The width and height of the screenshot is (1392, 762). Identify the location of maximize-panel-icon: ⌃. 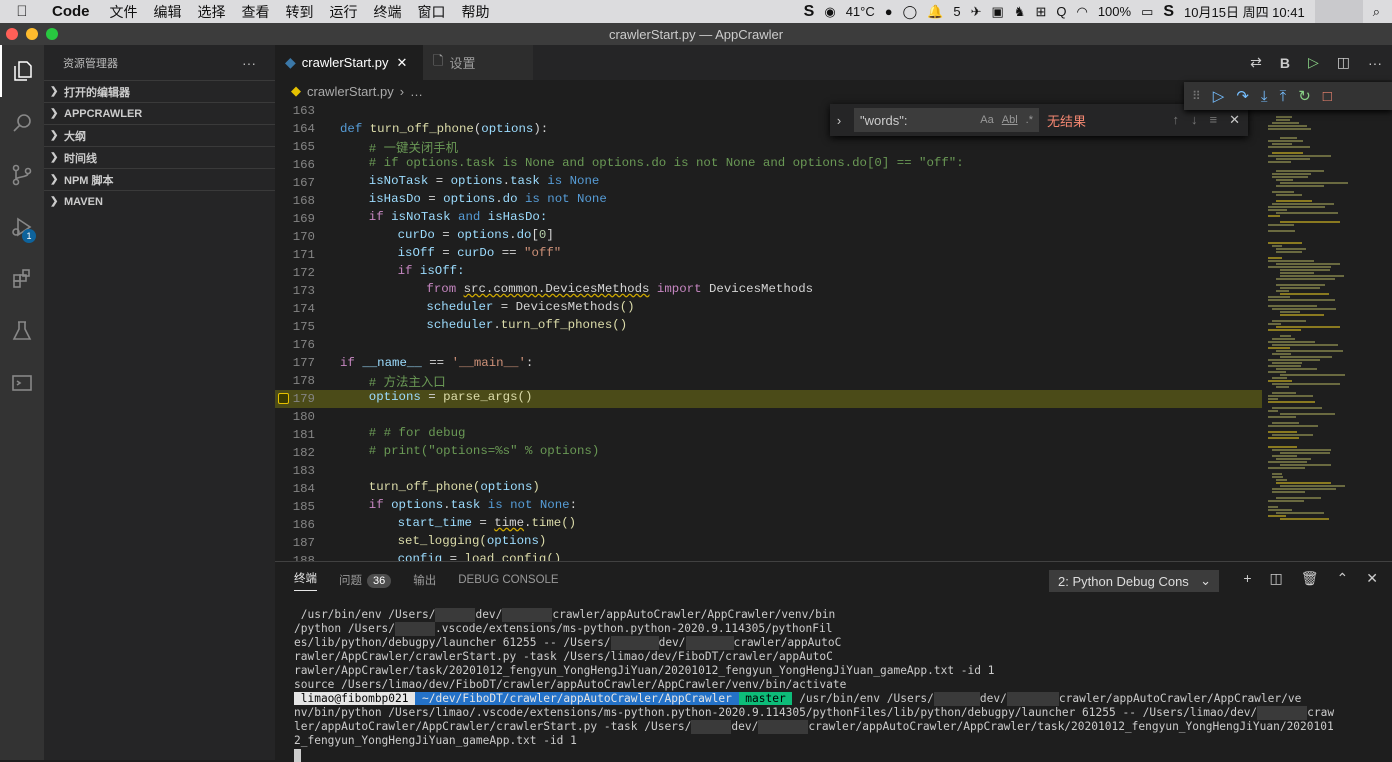
(1343, 578).